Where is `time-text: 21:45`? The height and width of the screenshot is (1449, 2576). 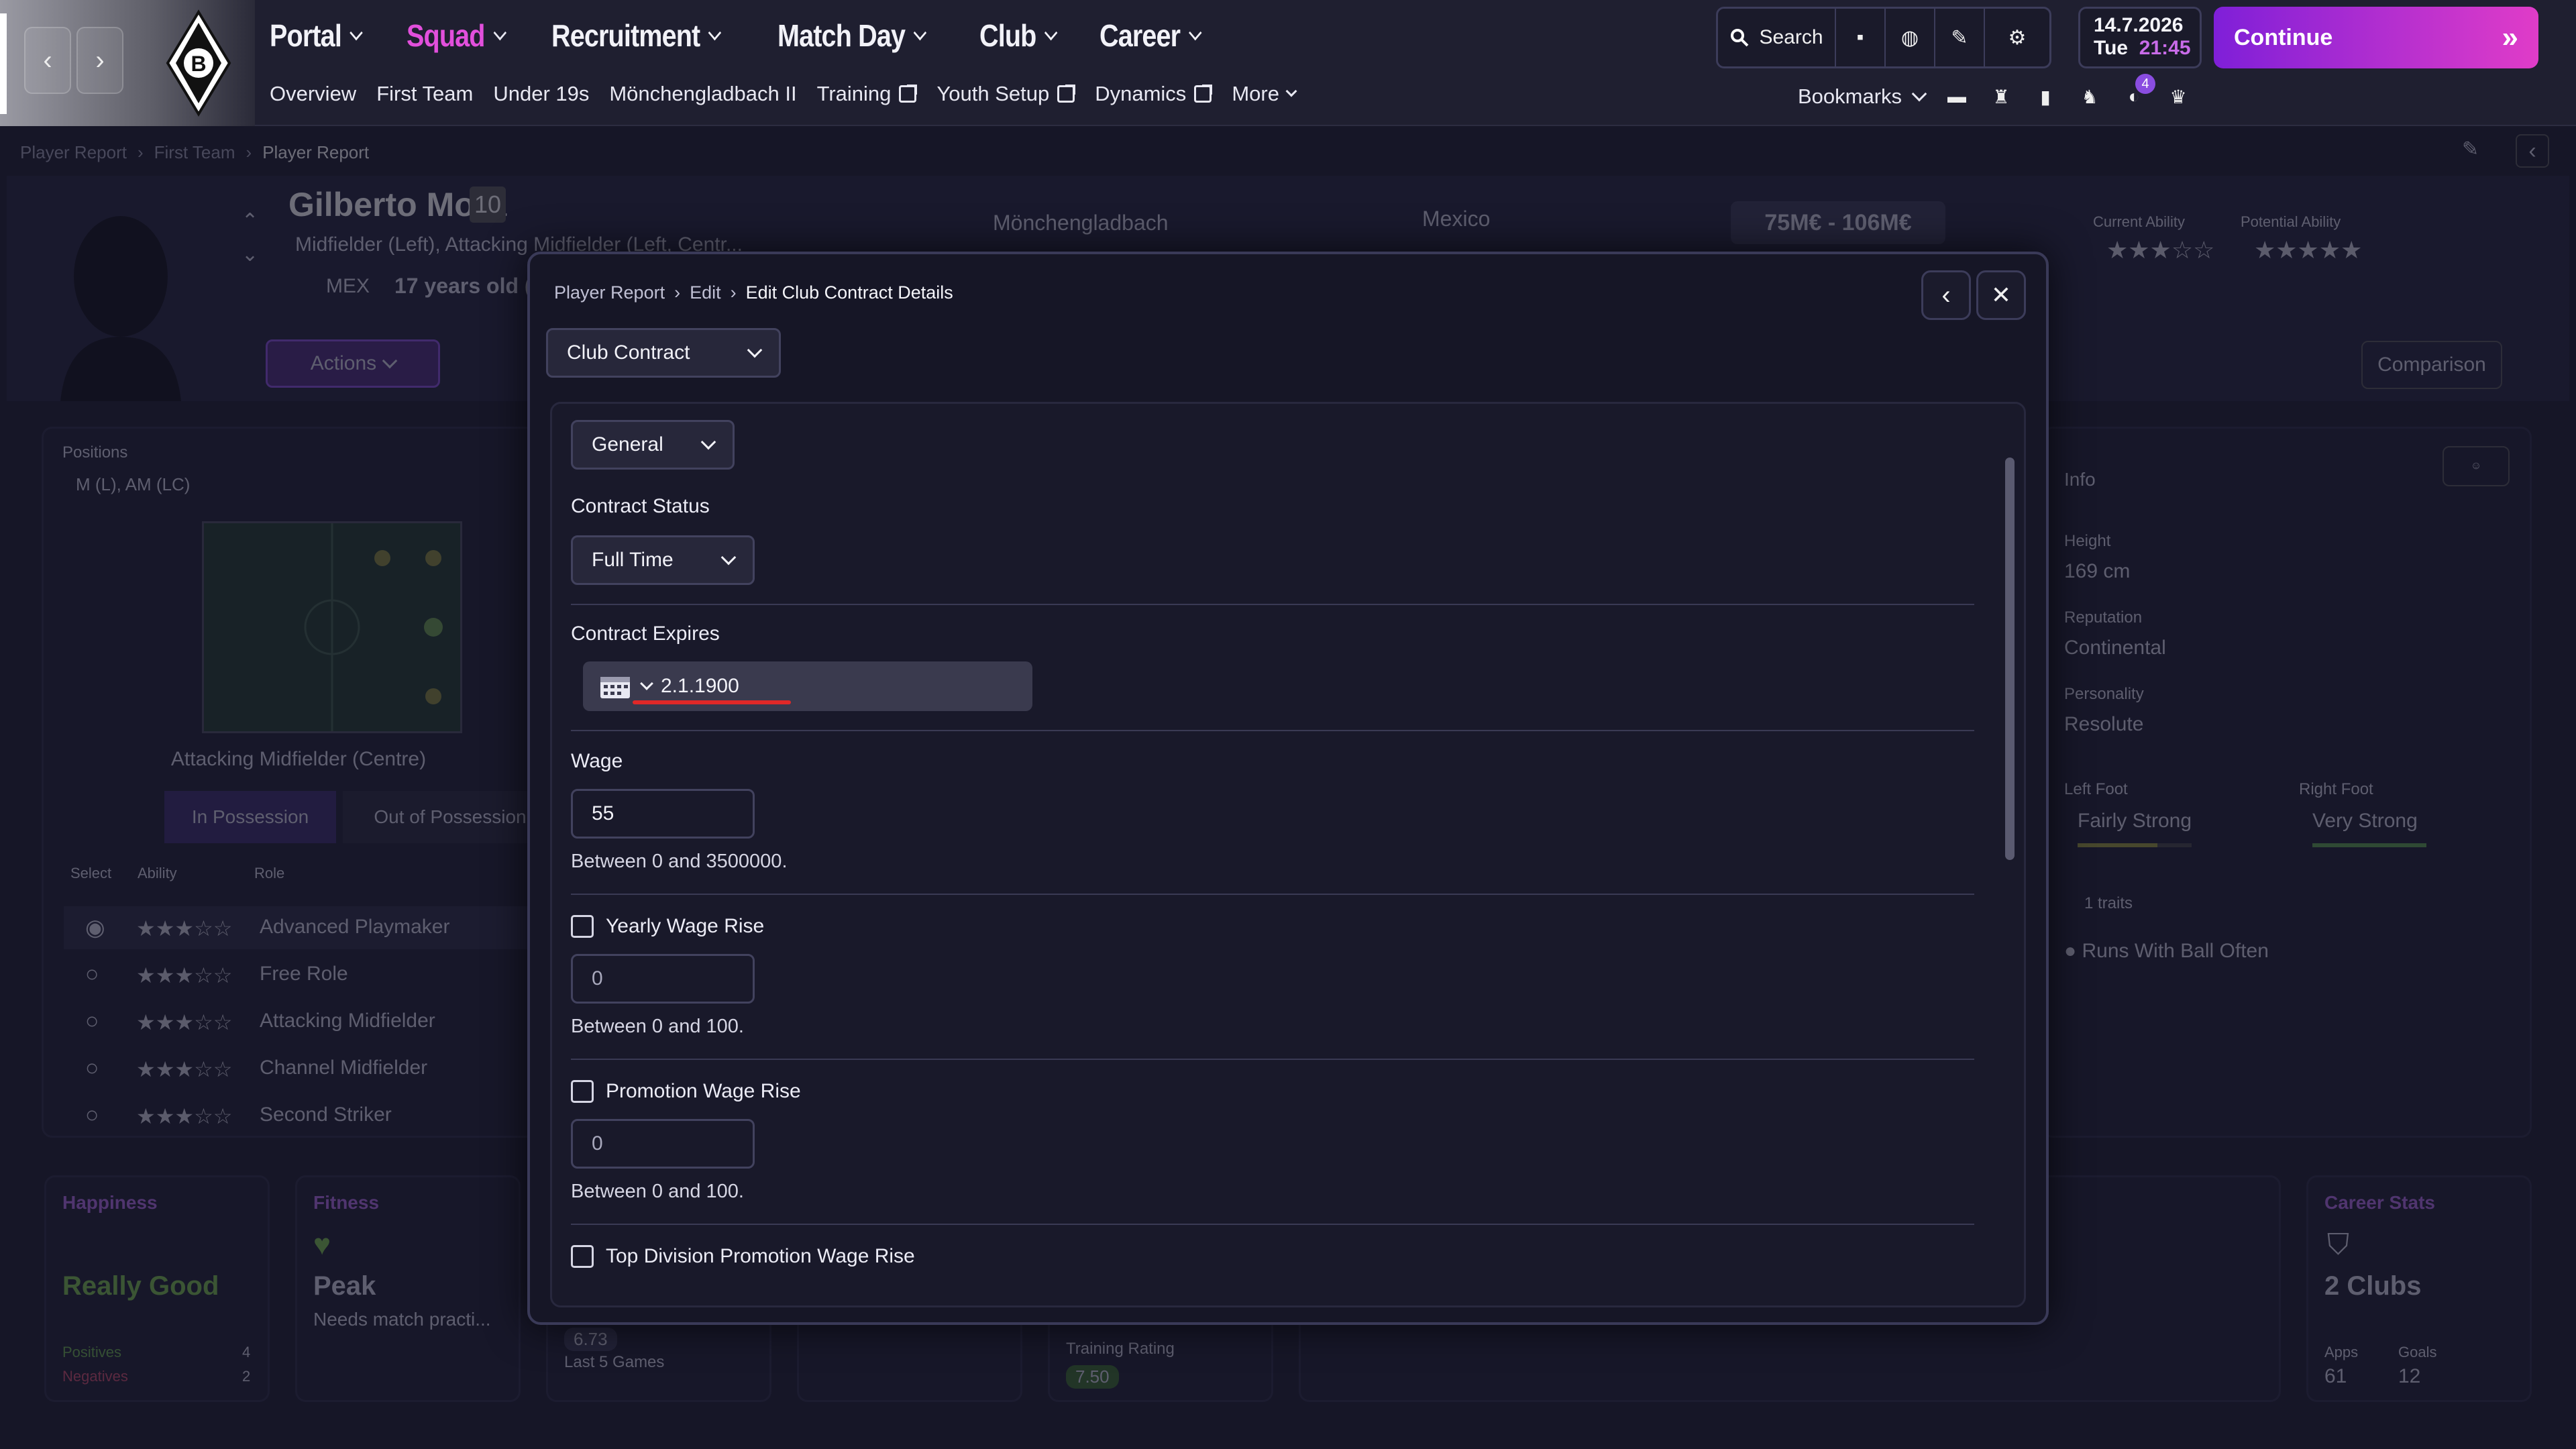 time-text: 21:45 is located at coordinates (2165, 48).